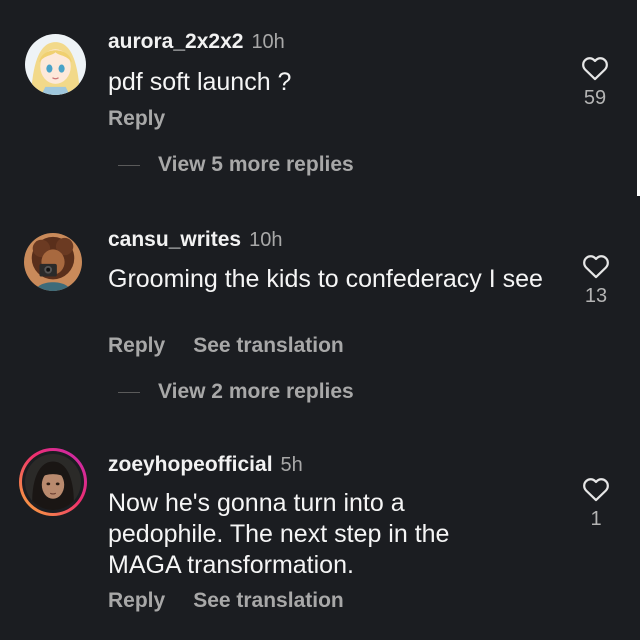 This screenshot has width=640, height=640. Describe the element at coordinates (596, 519) in the screenshot. I see `like-count: 1` at that location.